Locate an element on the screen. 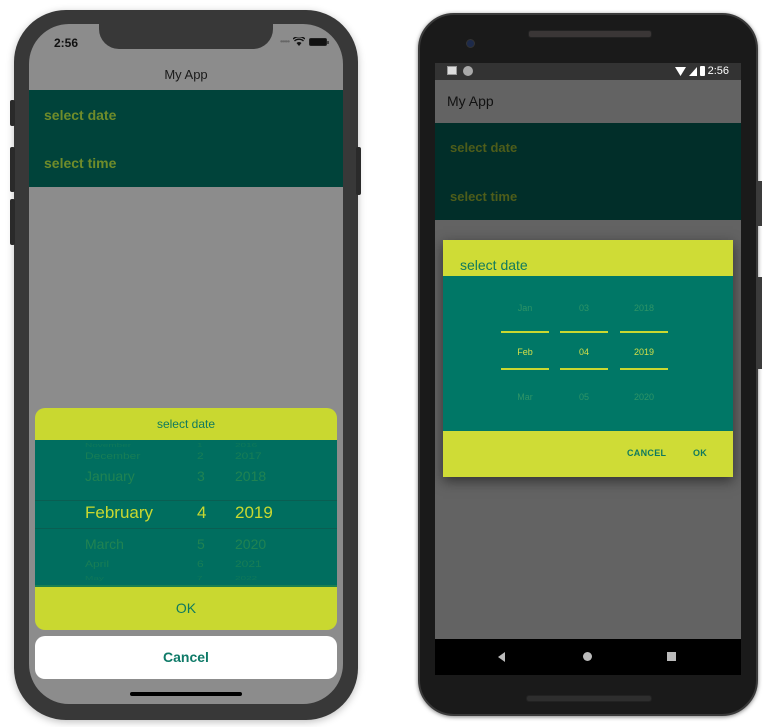 This screenshot has height=727, width=767. day-selected: 04 is located at coordinates (584, 352).